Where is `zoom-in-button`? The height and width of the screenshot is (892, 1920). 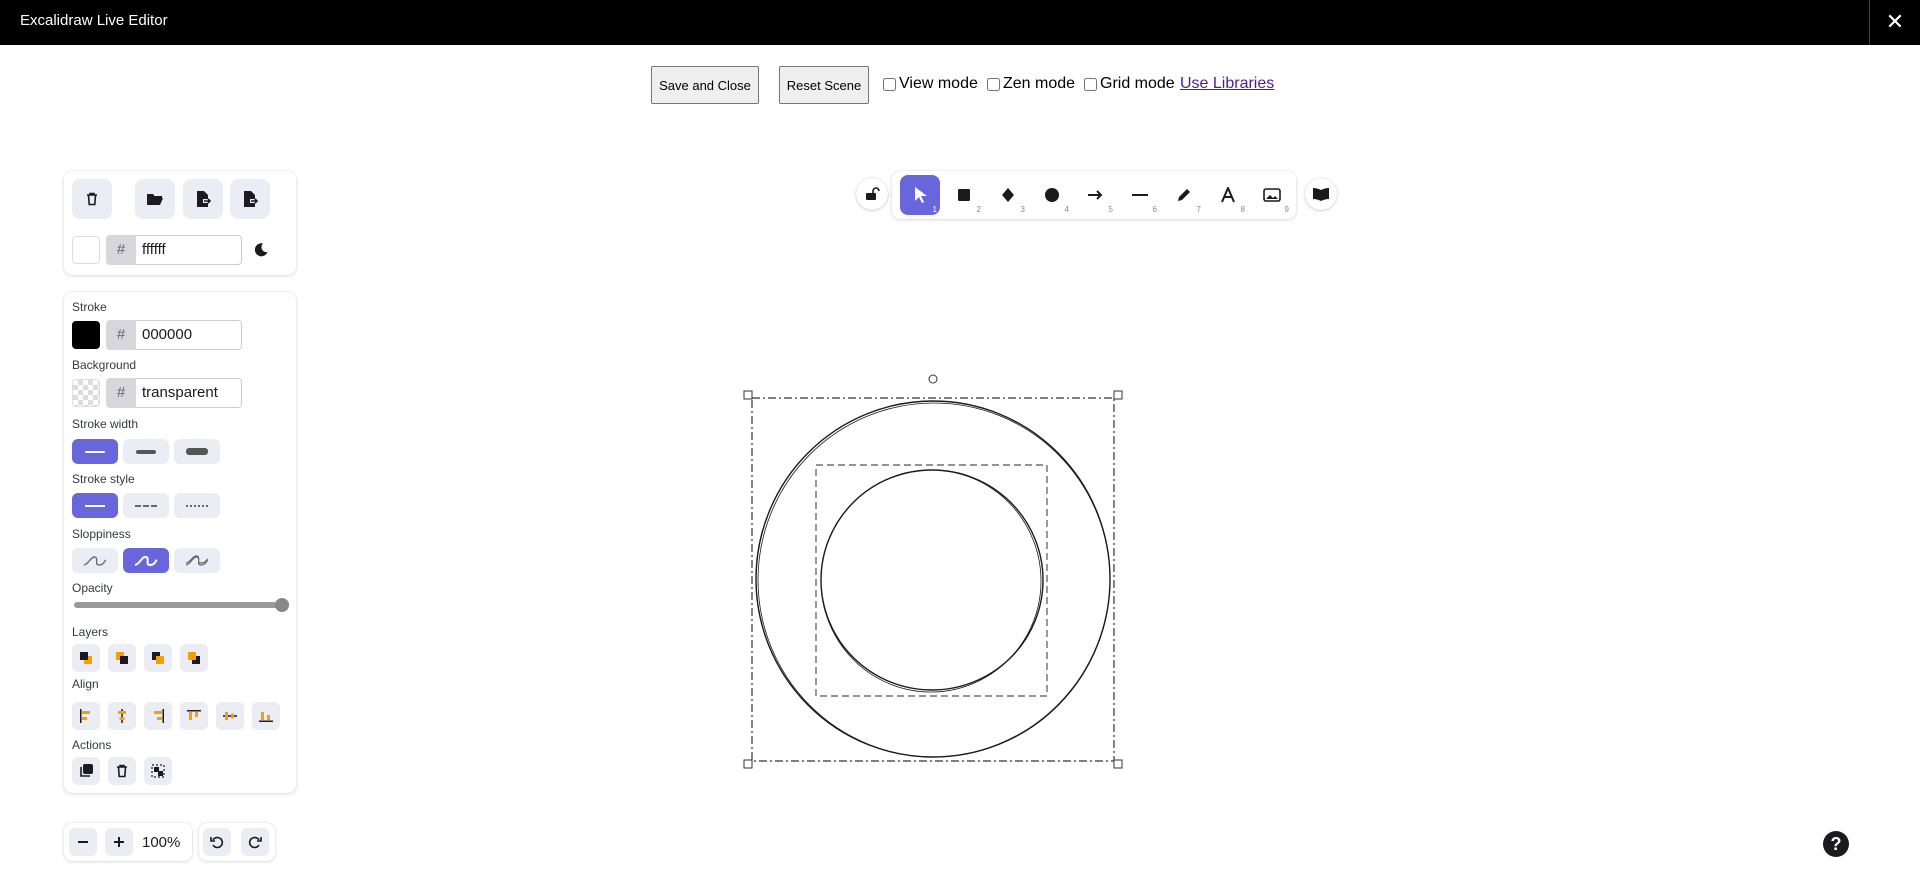 zoom-in-button is located at coordinates (119, 842).